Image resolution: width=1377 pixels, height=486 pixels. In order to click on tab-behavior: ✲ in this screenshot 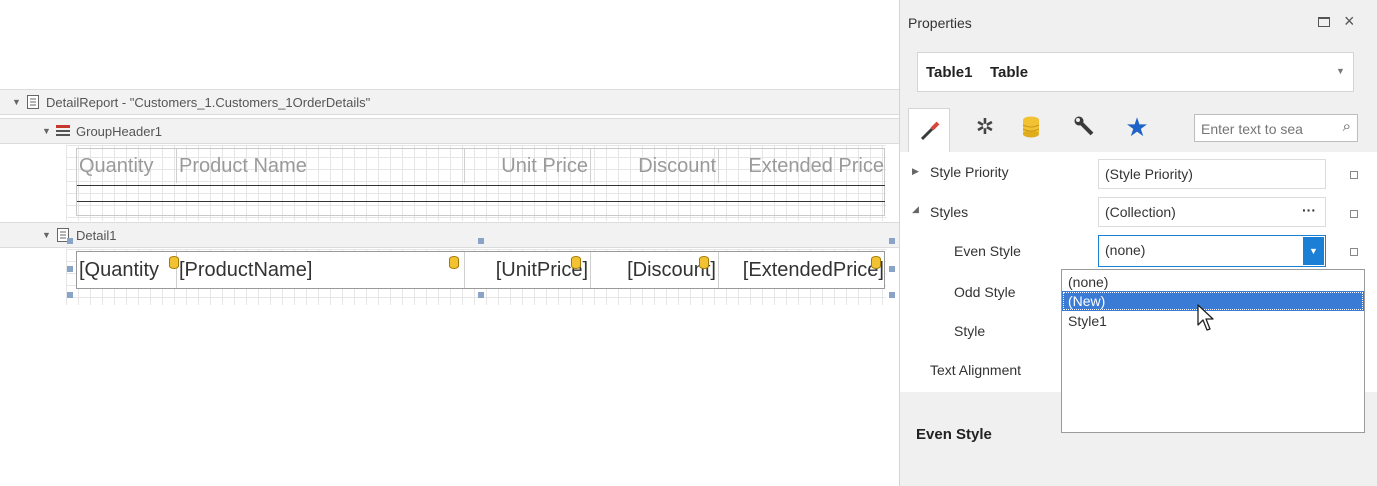, I will do `click(985, 127)`.